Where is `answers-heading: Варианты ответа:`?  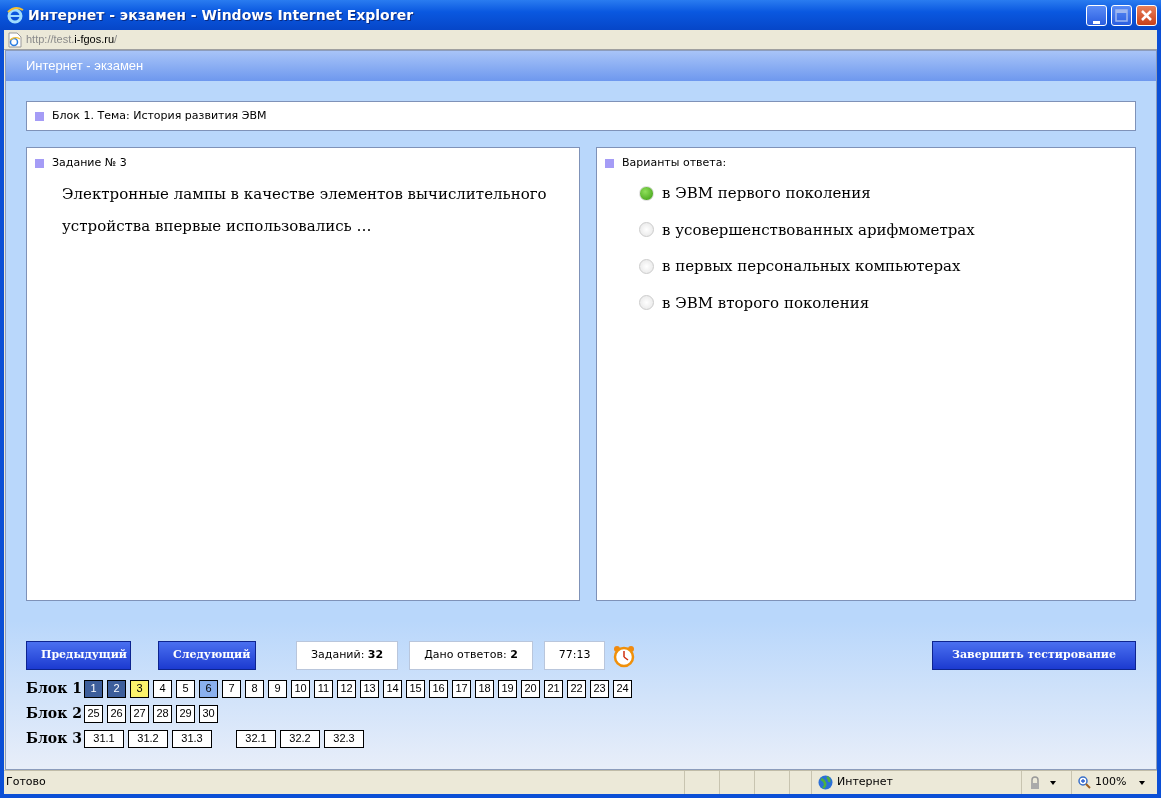 answers-heading: Варианты ответа: is located at coordinates (674, 162).